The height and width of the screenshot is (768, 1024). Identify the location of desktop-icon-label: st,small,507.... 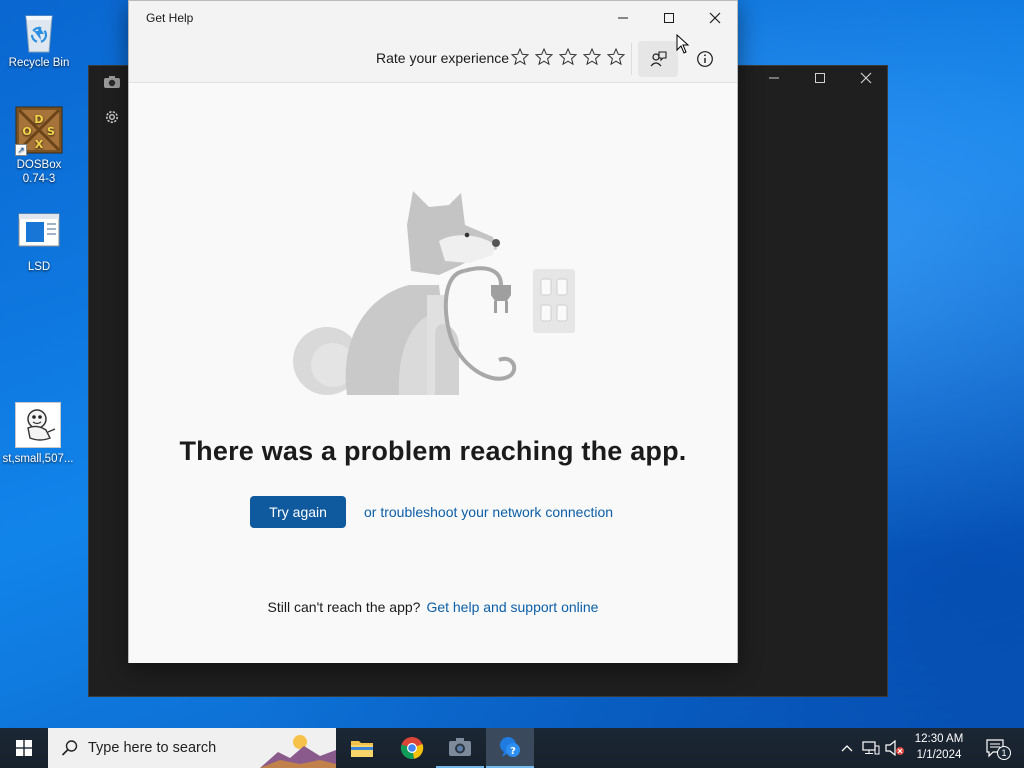
(38, 459).